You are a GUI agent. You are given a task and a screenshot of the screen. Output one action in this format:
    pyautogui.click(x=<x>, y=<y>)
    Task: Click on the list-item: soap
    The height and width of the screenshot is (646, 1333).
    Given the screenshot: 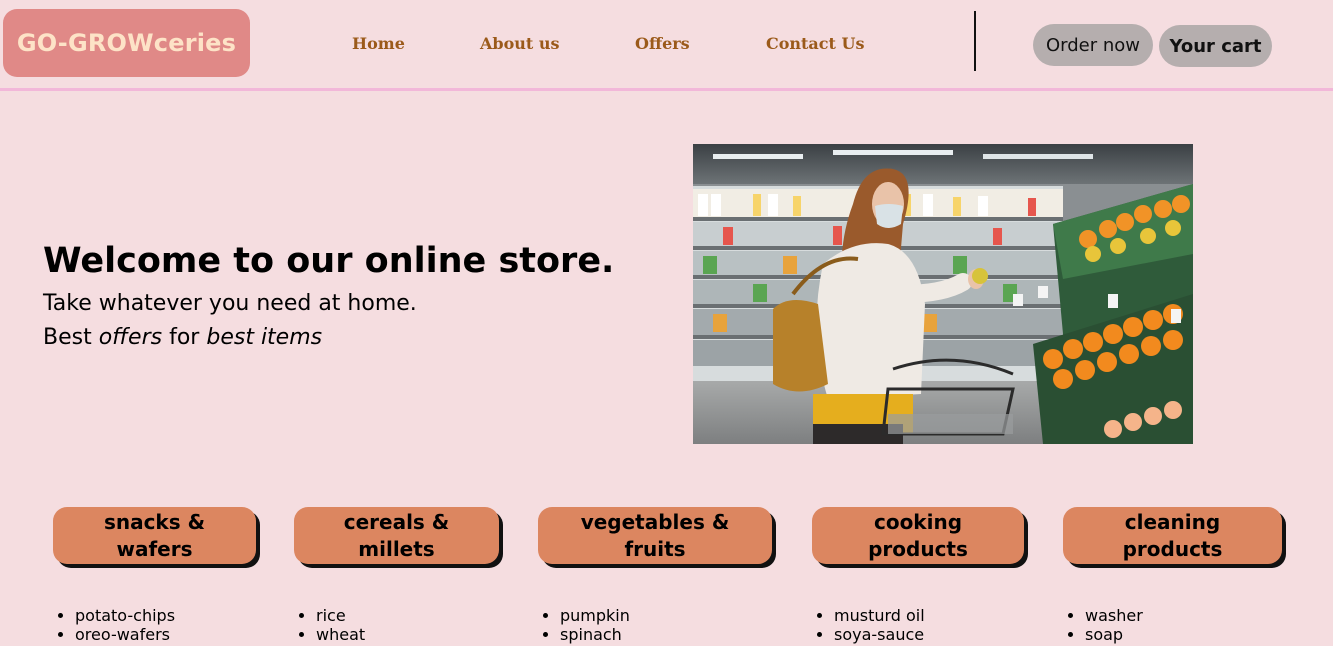 What is the action you would take?
    pyautogui.click(x=1114, y=634)
    